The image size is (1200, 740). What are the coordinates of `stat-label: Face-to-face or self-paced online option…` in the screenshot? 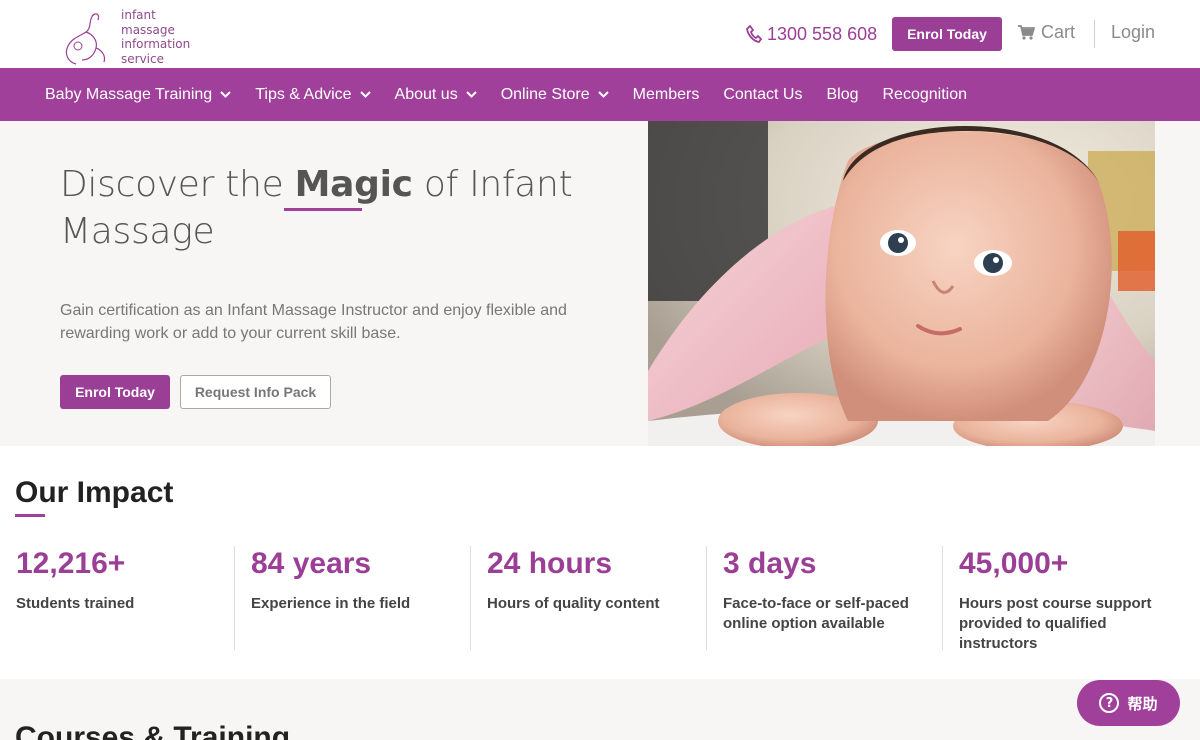 It's located at (816, 613).